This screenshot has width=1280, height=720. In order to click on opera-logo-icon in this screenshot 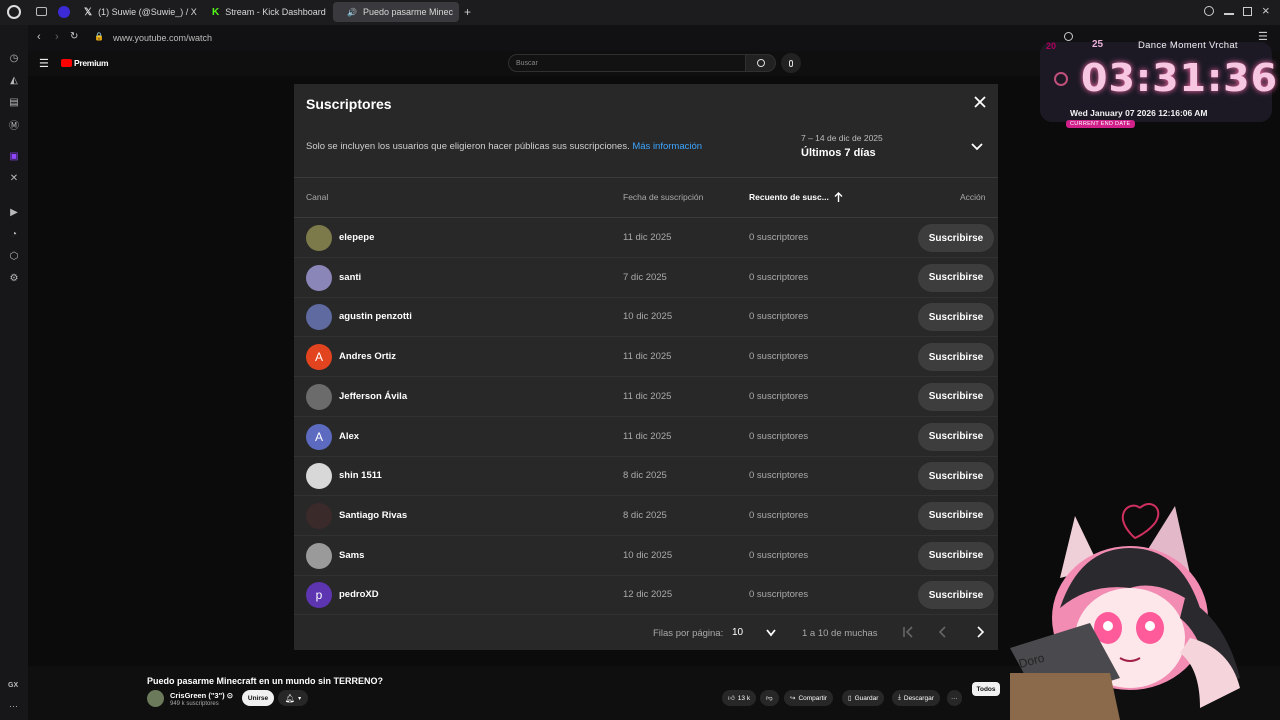, I will do `click(14, 12)`.